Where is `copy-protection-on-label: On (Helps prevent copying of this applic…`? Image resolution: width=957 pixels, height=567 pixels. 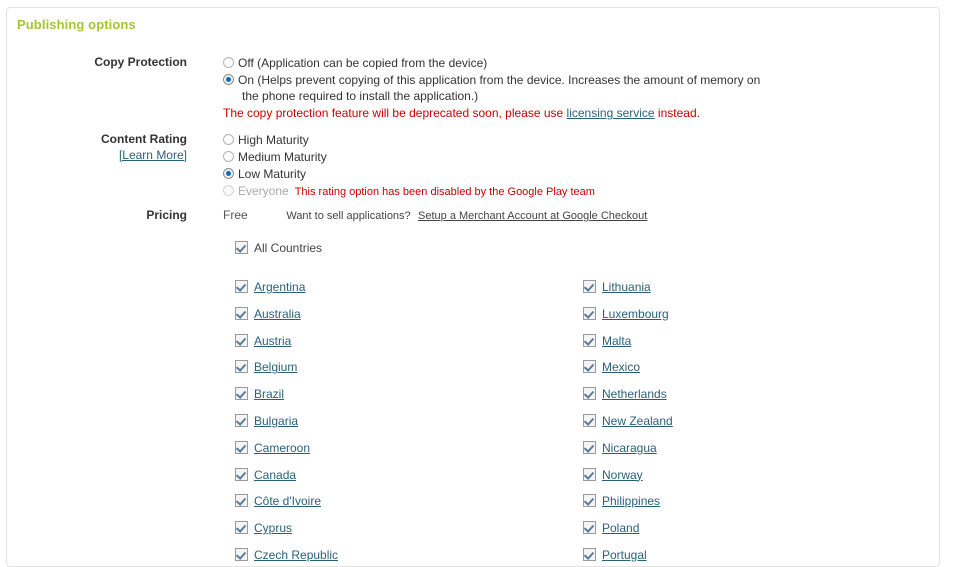
copy-protection-on-label: On (Helps prevent copying of this applic… is located at coordinates (499, 80).